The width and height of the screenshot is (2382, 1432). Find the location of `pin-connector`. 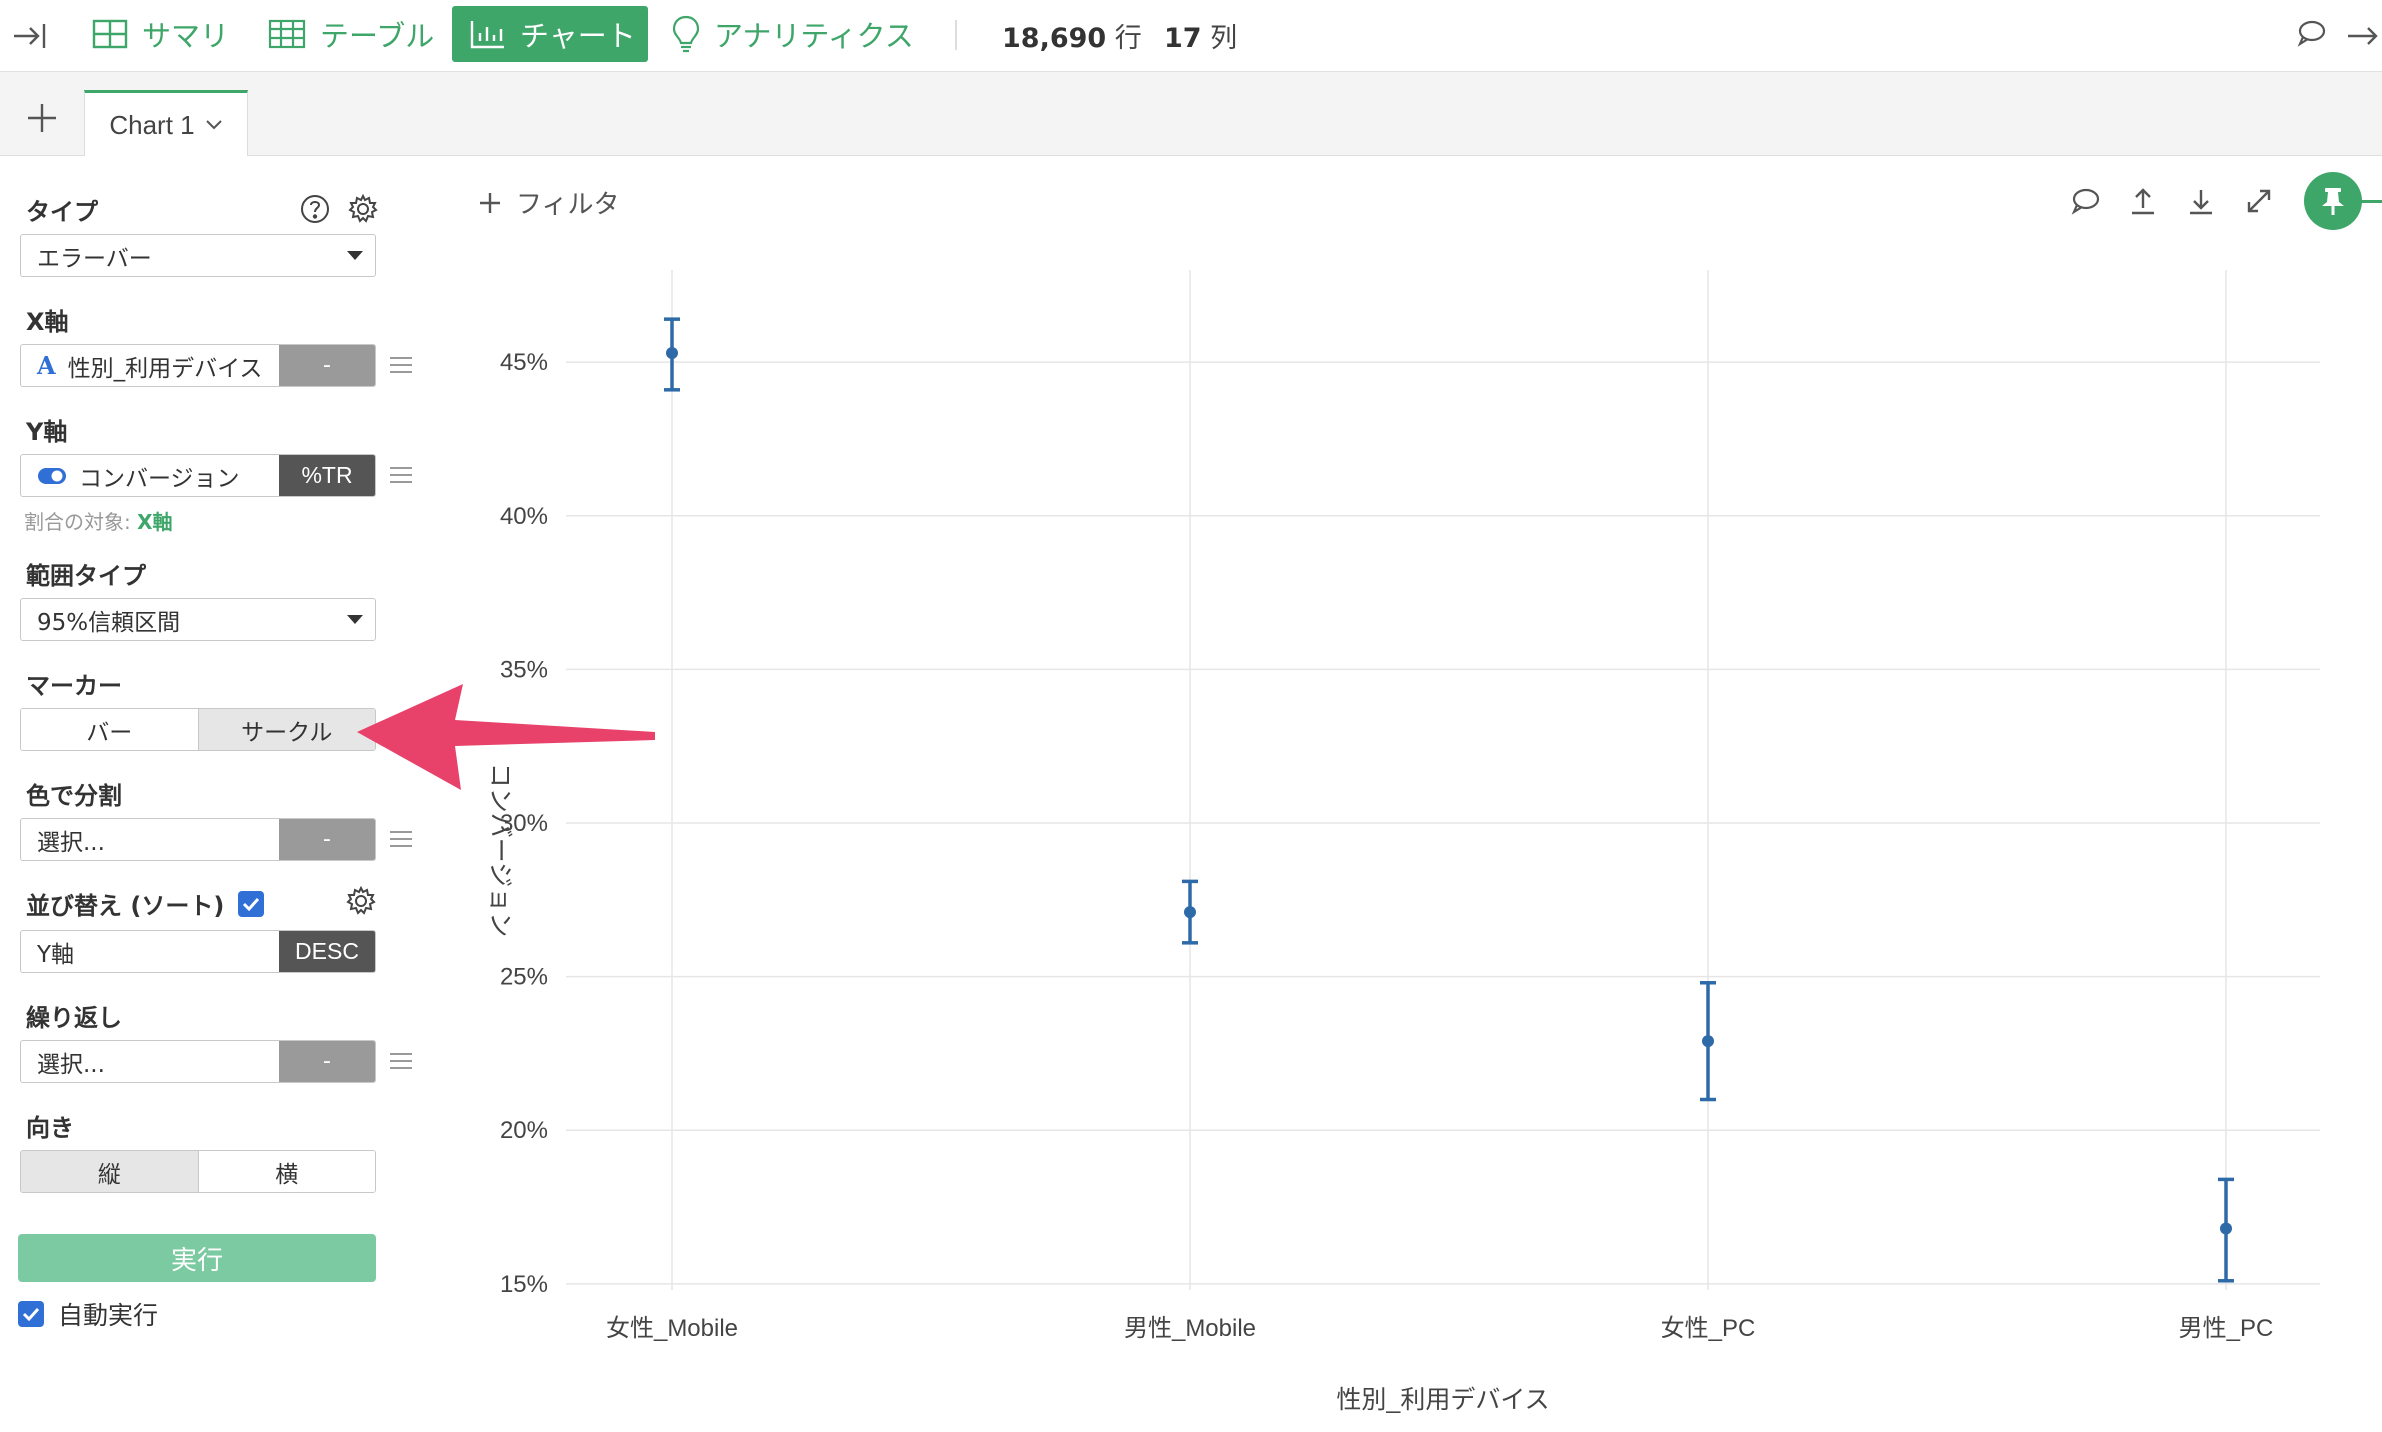

pin-connector is located at coordinates (2371, 201).